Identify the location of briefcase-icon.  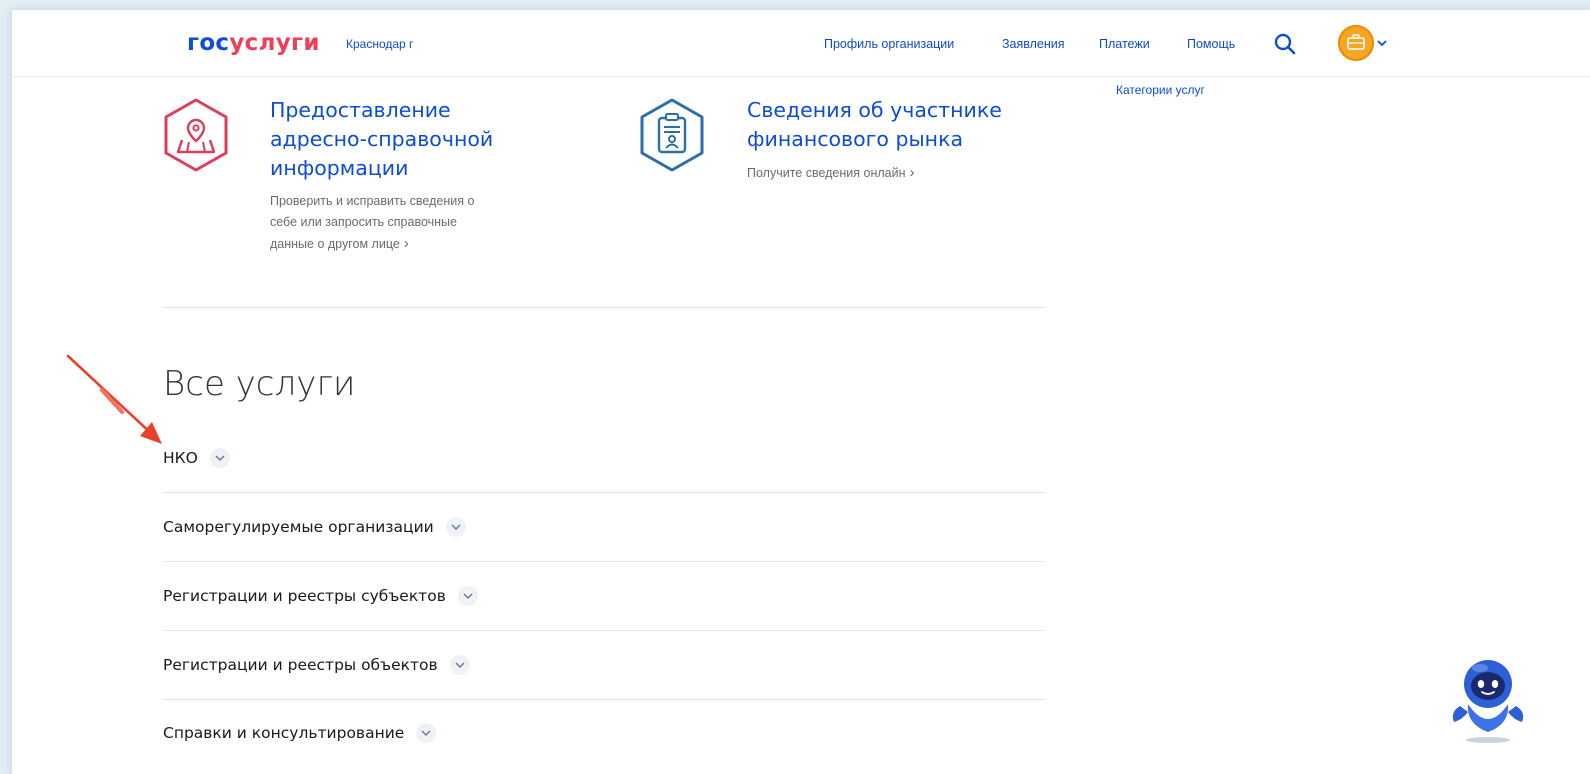
(1356, 42).